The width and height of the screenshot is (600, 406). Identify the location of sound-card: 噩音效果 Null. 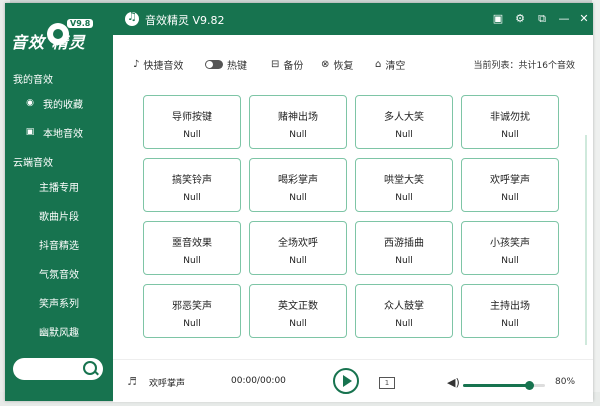
(192, 248).